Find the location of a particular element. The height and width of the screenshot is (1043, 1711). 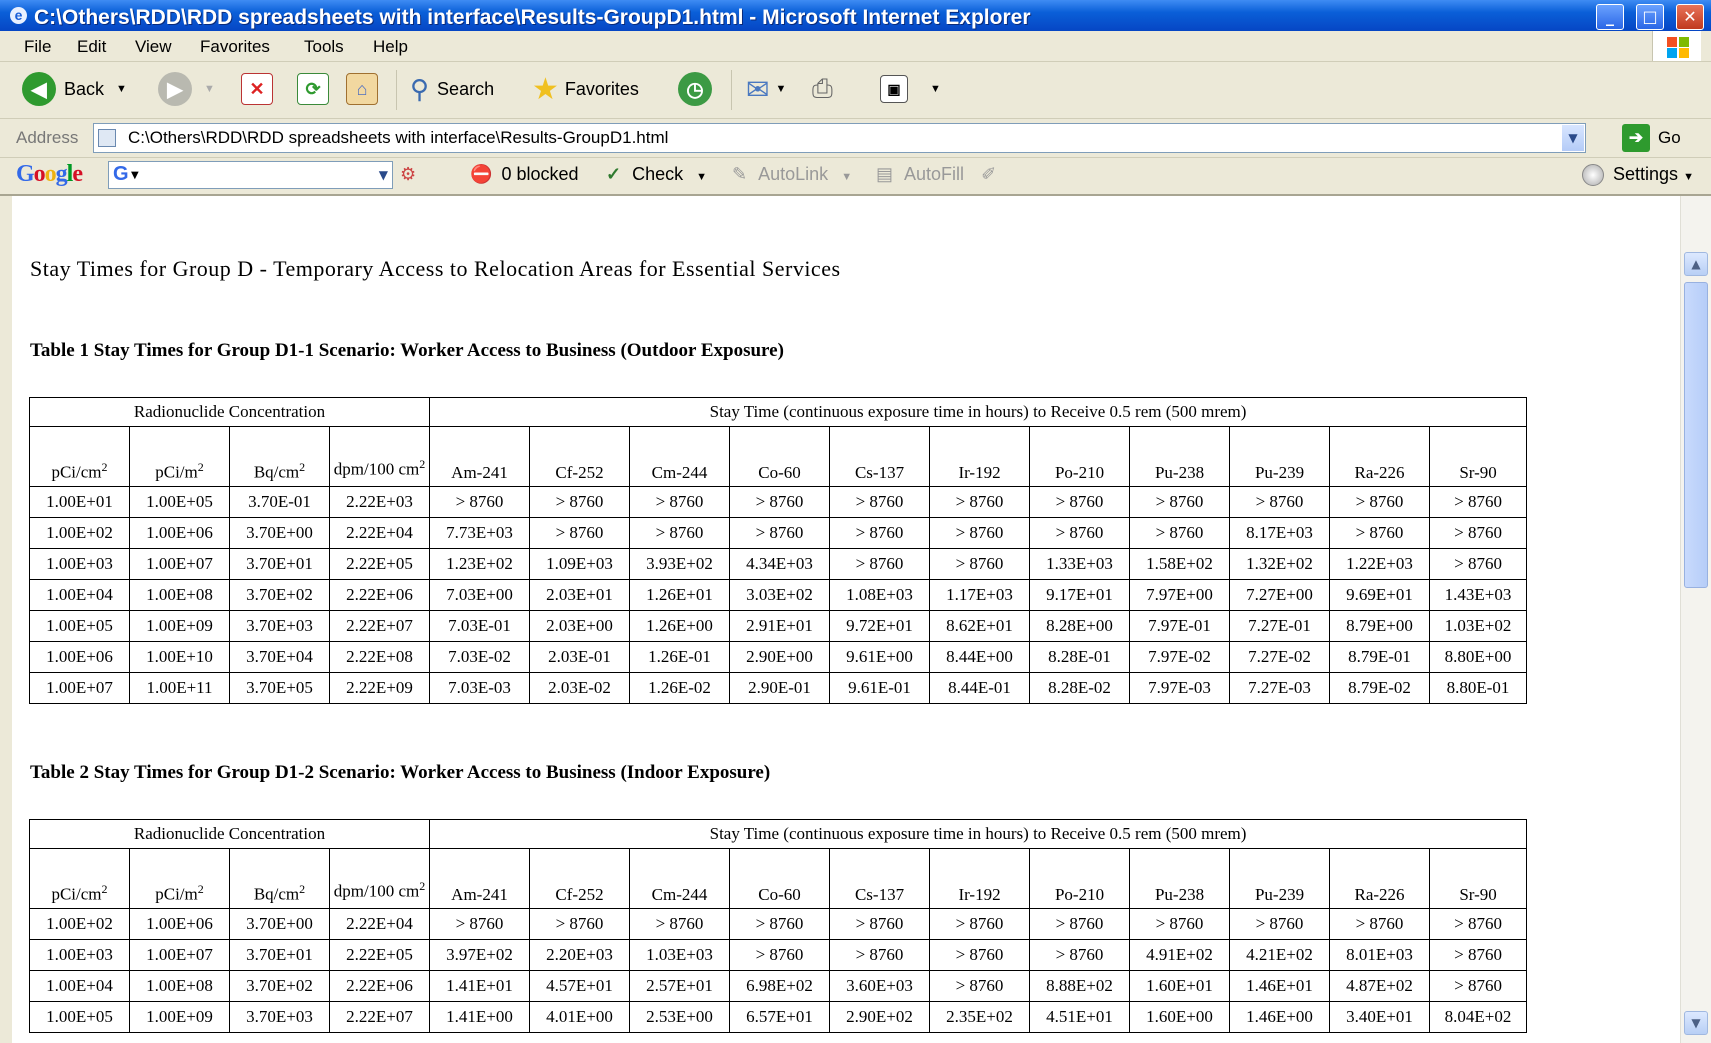

table-cell: 1.03E+02 is located at coordinates (1478, 626).